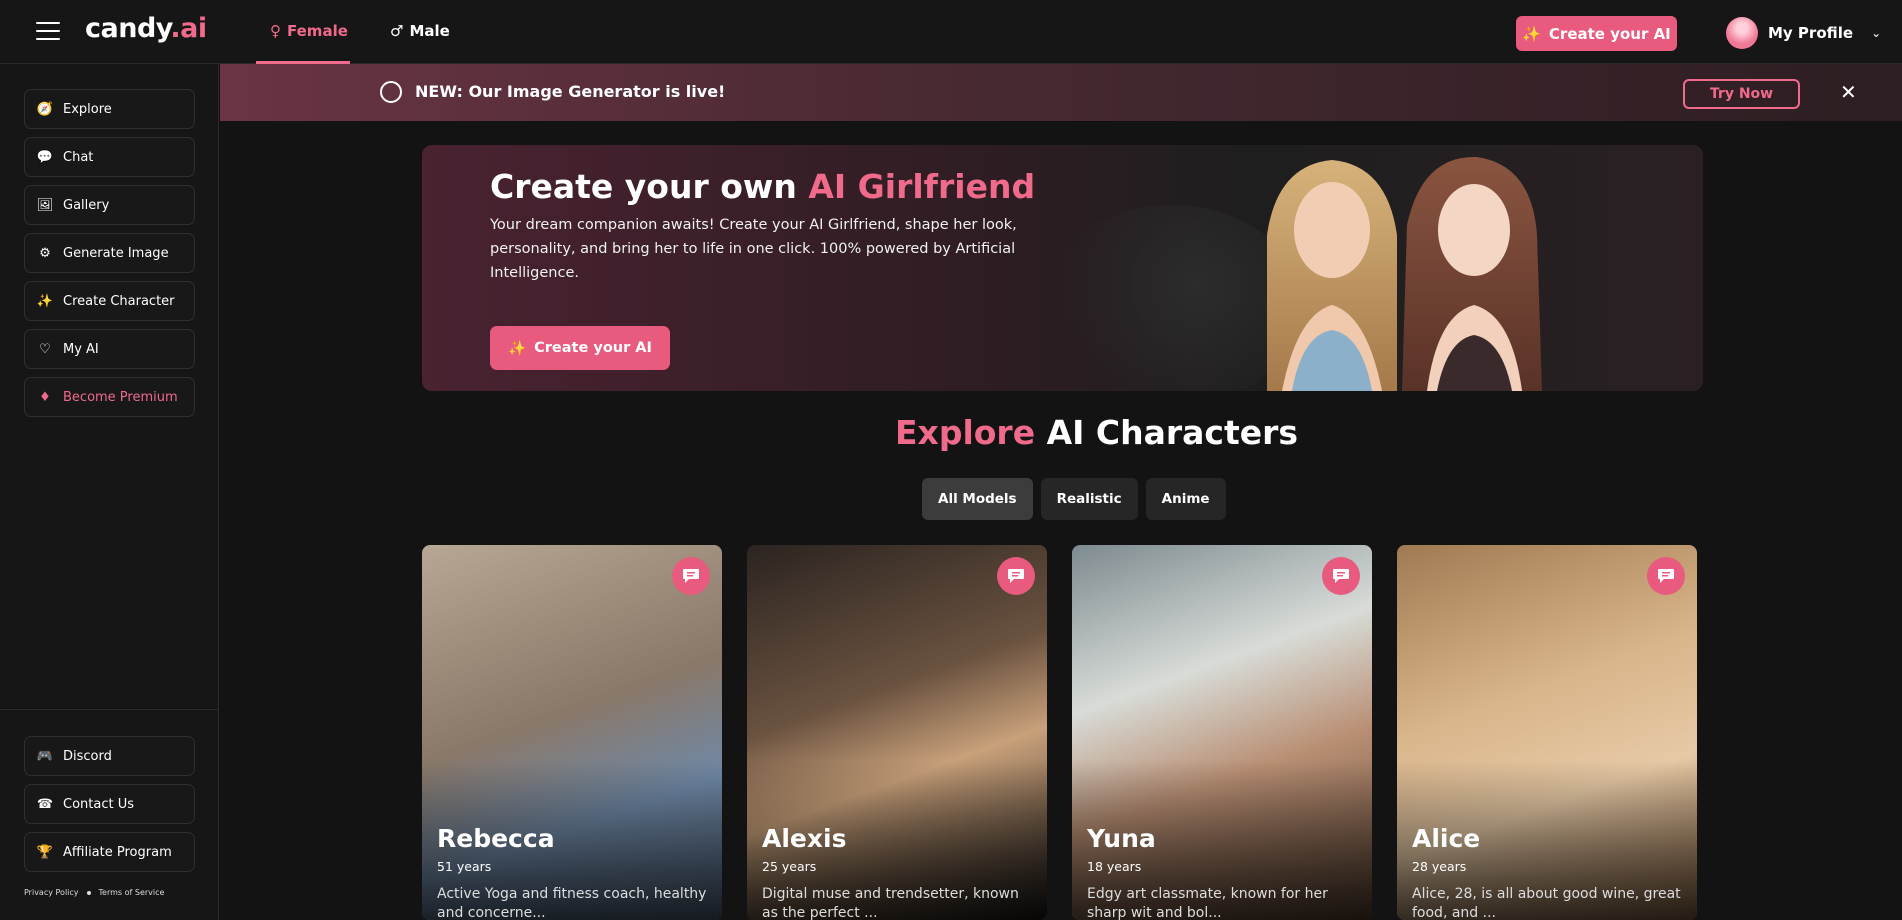 The height and width of the screenshot is (920, 1902). What do you see at coordinates (109, 205) in the screenshot?
I see `sidebar-item-gallery: 🖼 Gallery` at bounding box center [109, 205].